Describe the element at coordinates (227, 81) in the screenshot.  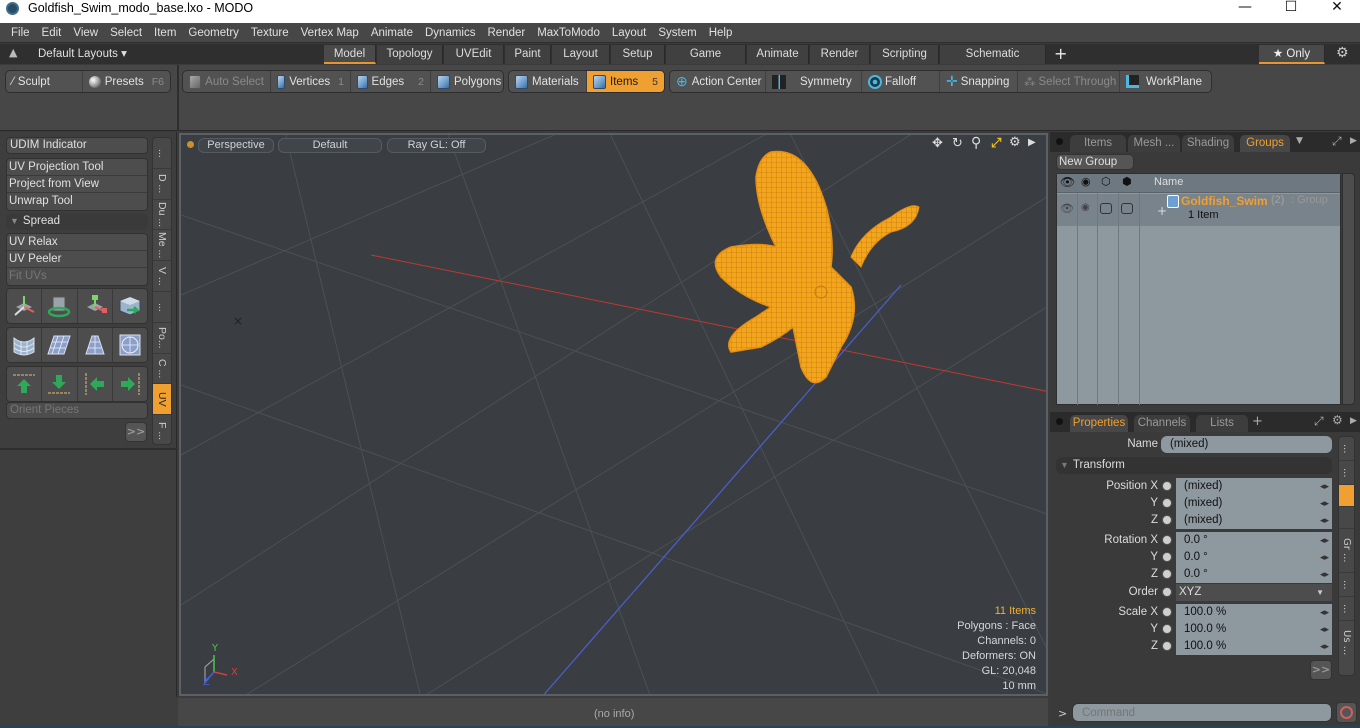
I see `auto-select-button: Auto Select` at that location.